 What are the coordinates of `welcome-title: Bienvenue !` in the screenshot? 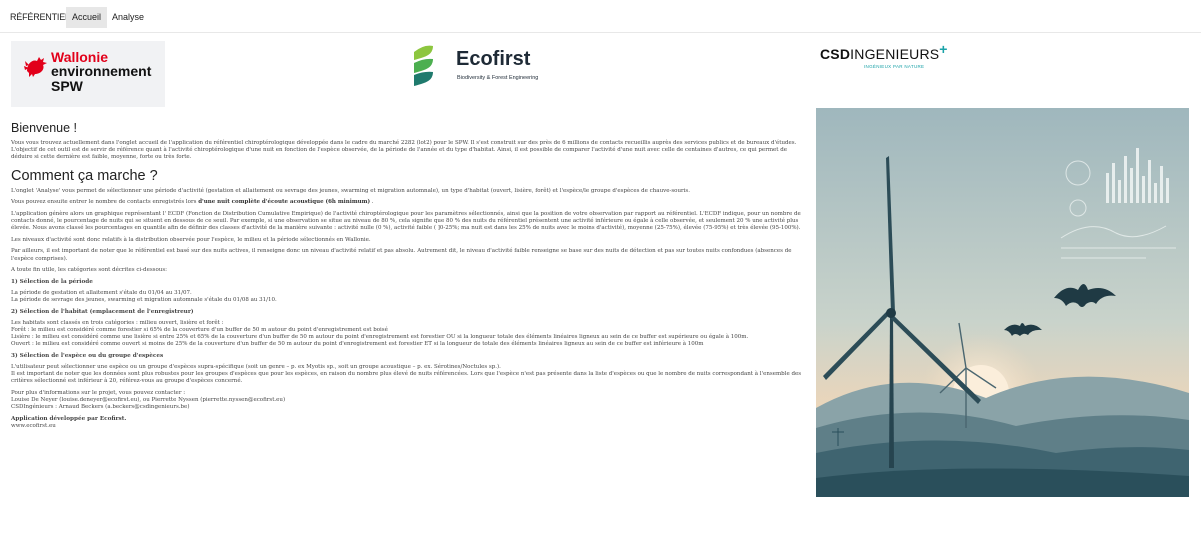 It's located at (44, 128).